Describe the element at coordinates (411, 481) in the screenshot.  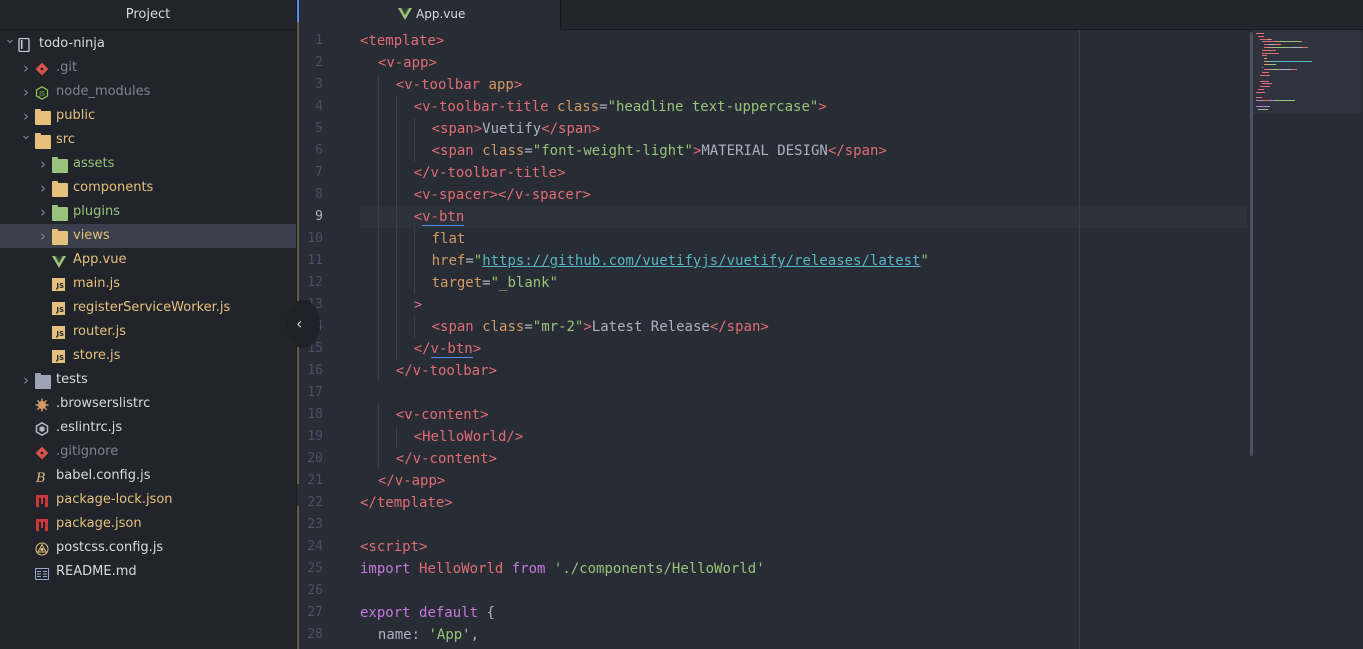
I see `code-line: </v-app>` at that location.